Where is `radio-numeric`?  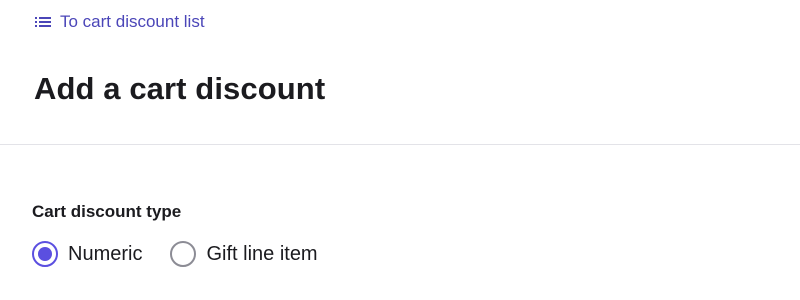 radio-numeric is located at coordinates (45, 254).